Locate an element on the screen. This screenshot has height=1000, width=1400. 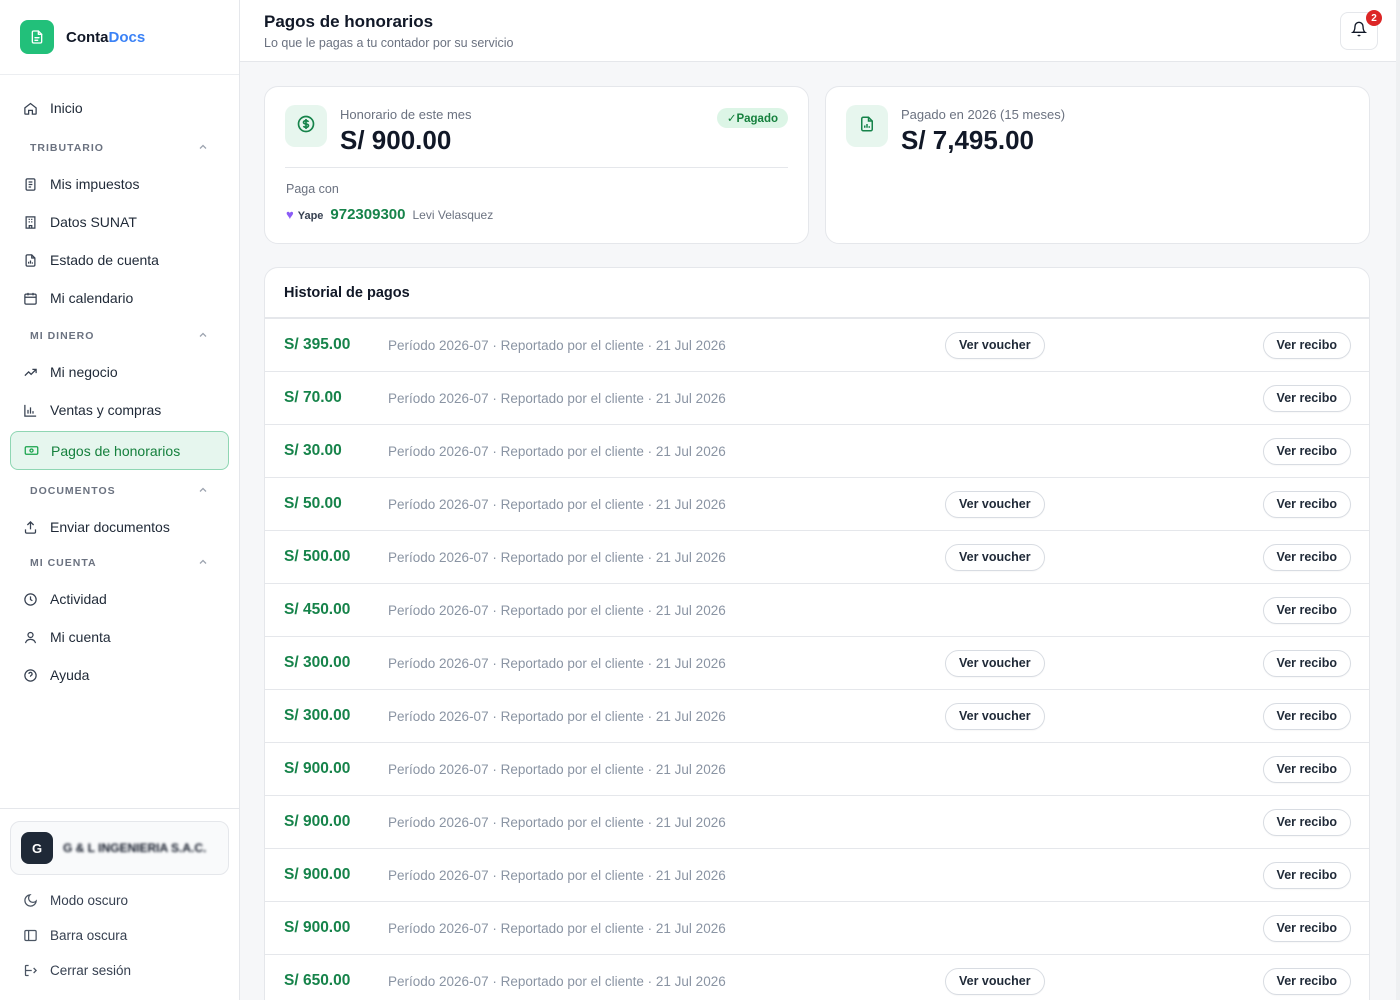
fee-amount: S/ 900.00 is located at coordinates (396, 140).